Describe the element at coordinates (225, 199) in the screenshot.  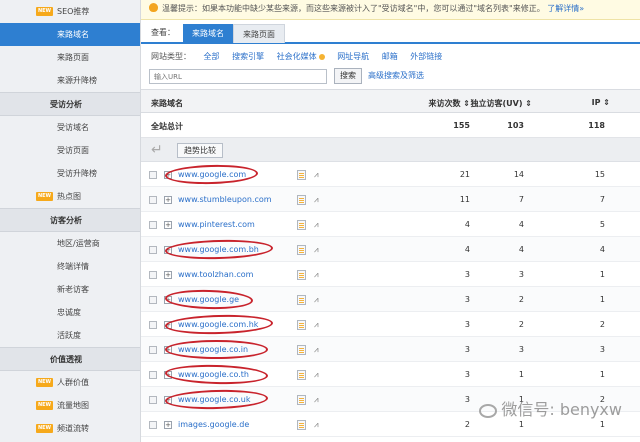
I see `domain-link: www.stumbleupon.com` at that location.